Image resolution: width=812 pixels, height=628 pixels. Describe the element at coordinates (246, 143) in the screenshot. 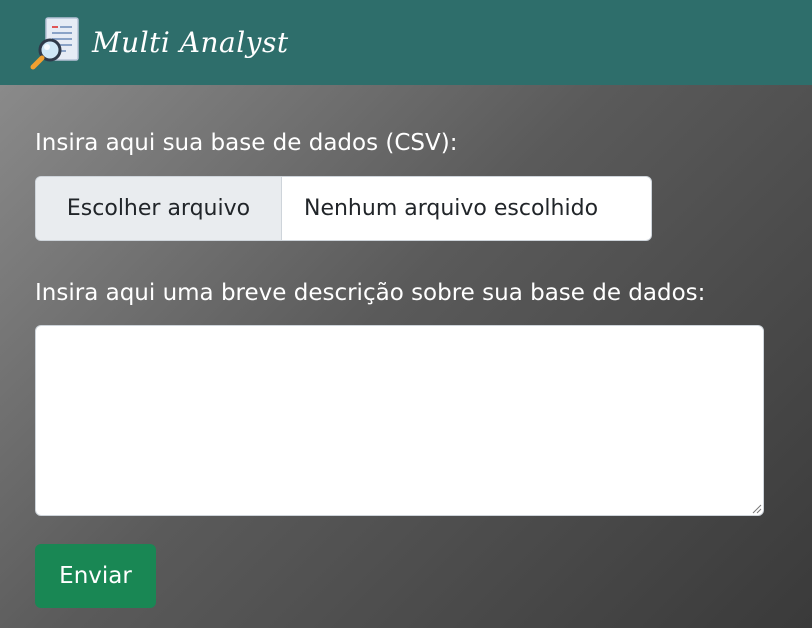

I see `file-upload-label: Insira aqui sua base de dados (CSV):` at that location.